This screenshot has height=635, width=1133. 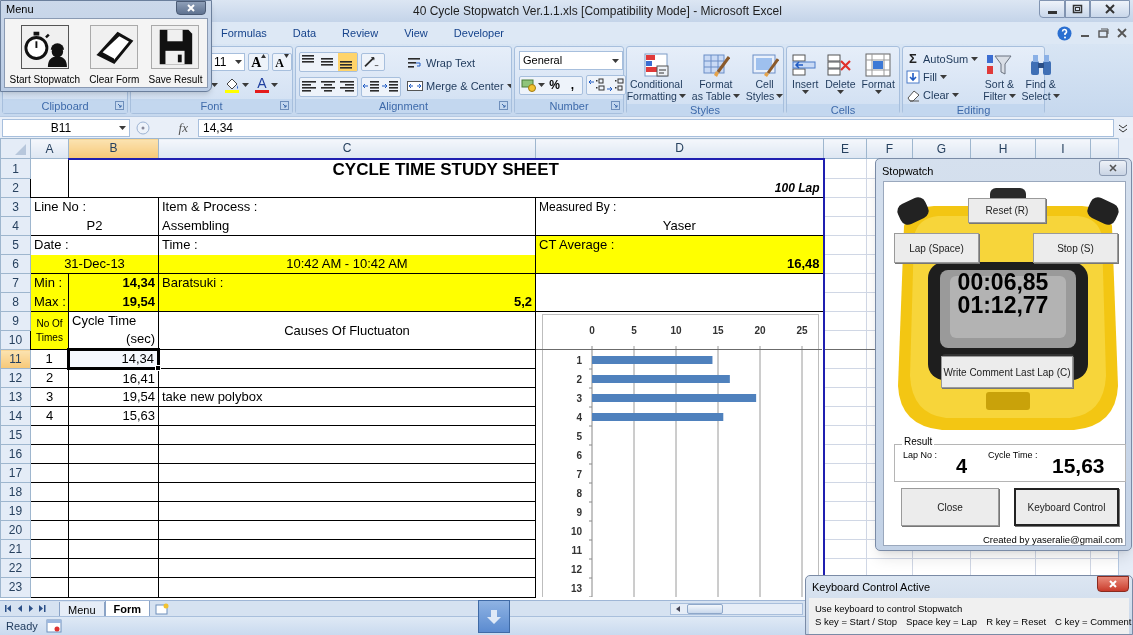 What do you see at coordinates (736, 608) in the screenshot?
I see `horizontal-scrollbar` at bounding box center [736, 608].